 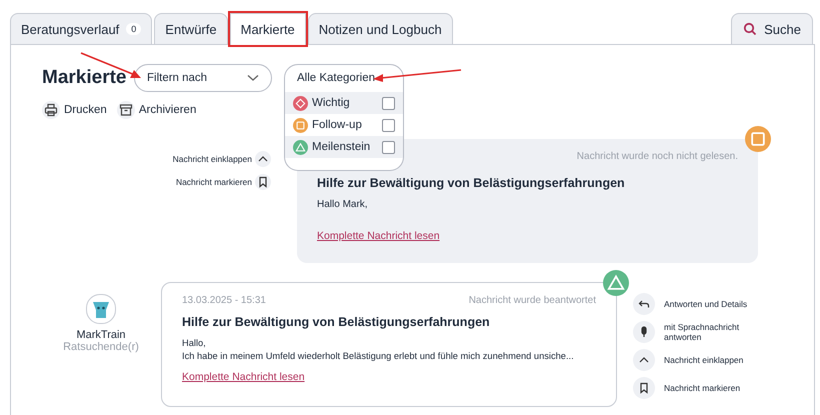 I want to click on tab: Beratungsverlauf 0, so click(x=81, y=28).